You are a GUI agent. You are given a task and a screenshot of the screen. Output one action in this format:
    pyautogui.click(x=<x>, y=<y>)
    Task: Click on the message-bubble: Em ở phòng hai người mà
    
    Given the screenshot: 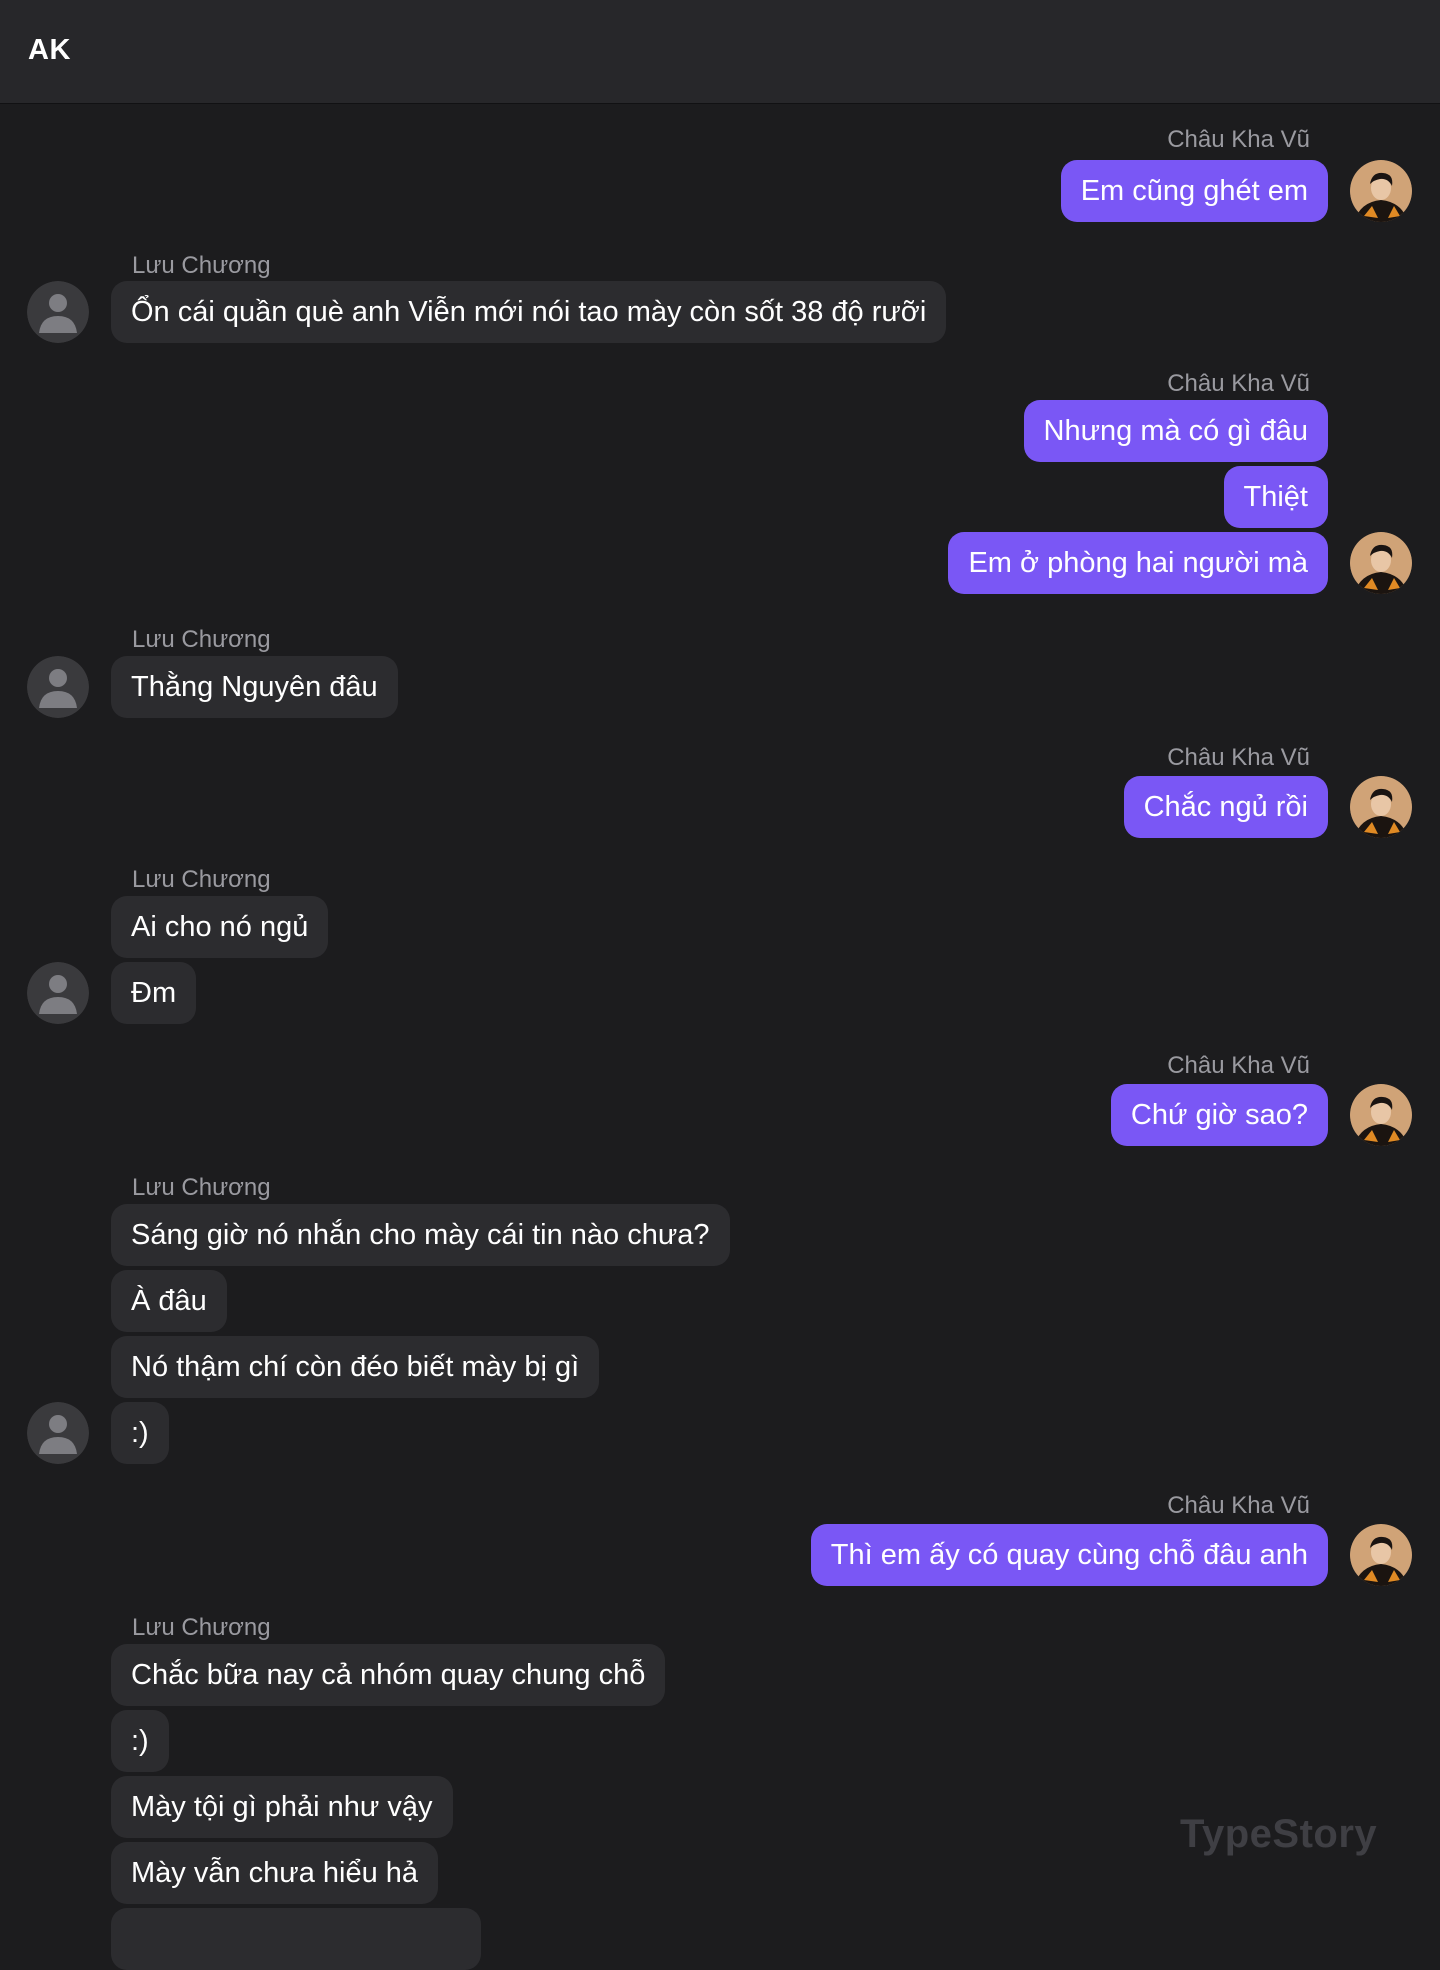 What is the action you would take?
    pyautogui.click(x=1138, y=563)
    